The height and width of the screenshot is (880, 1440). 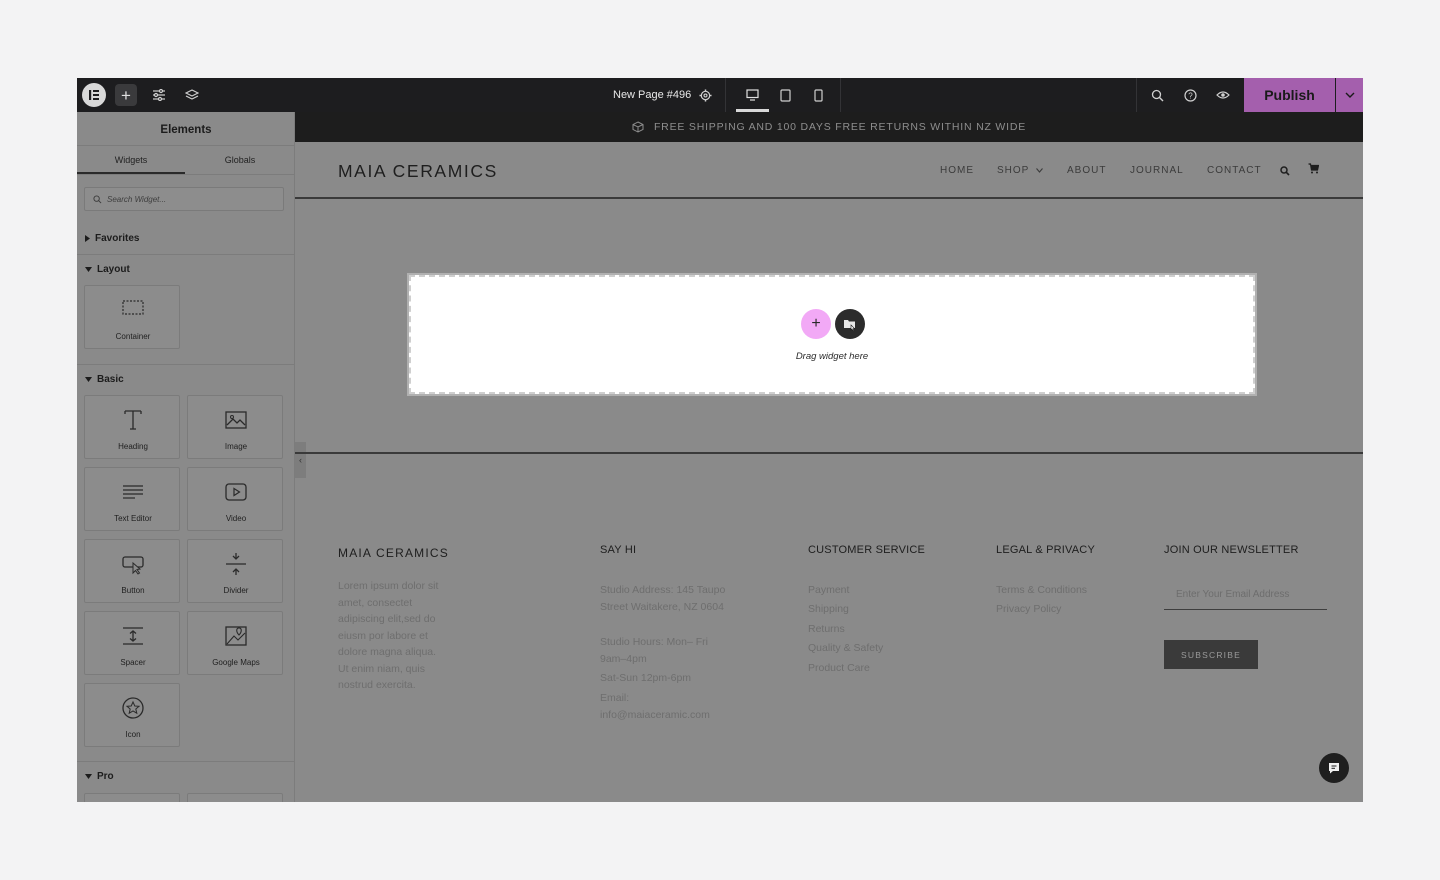 What do you see at coordinates (192, 199) in the screenshot?
I see `widget-search-input` at bounding box center [192, 199].